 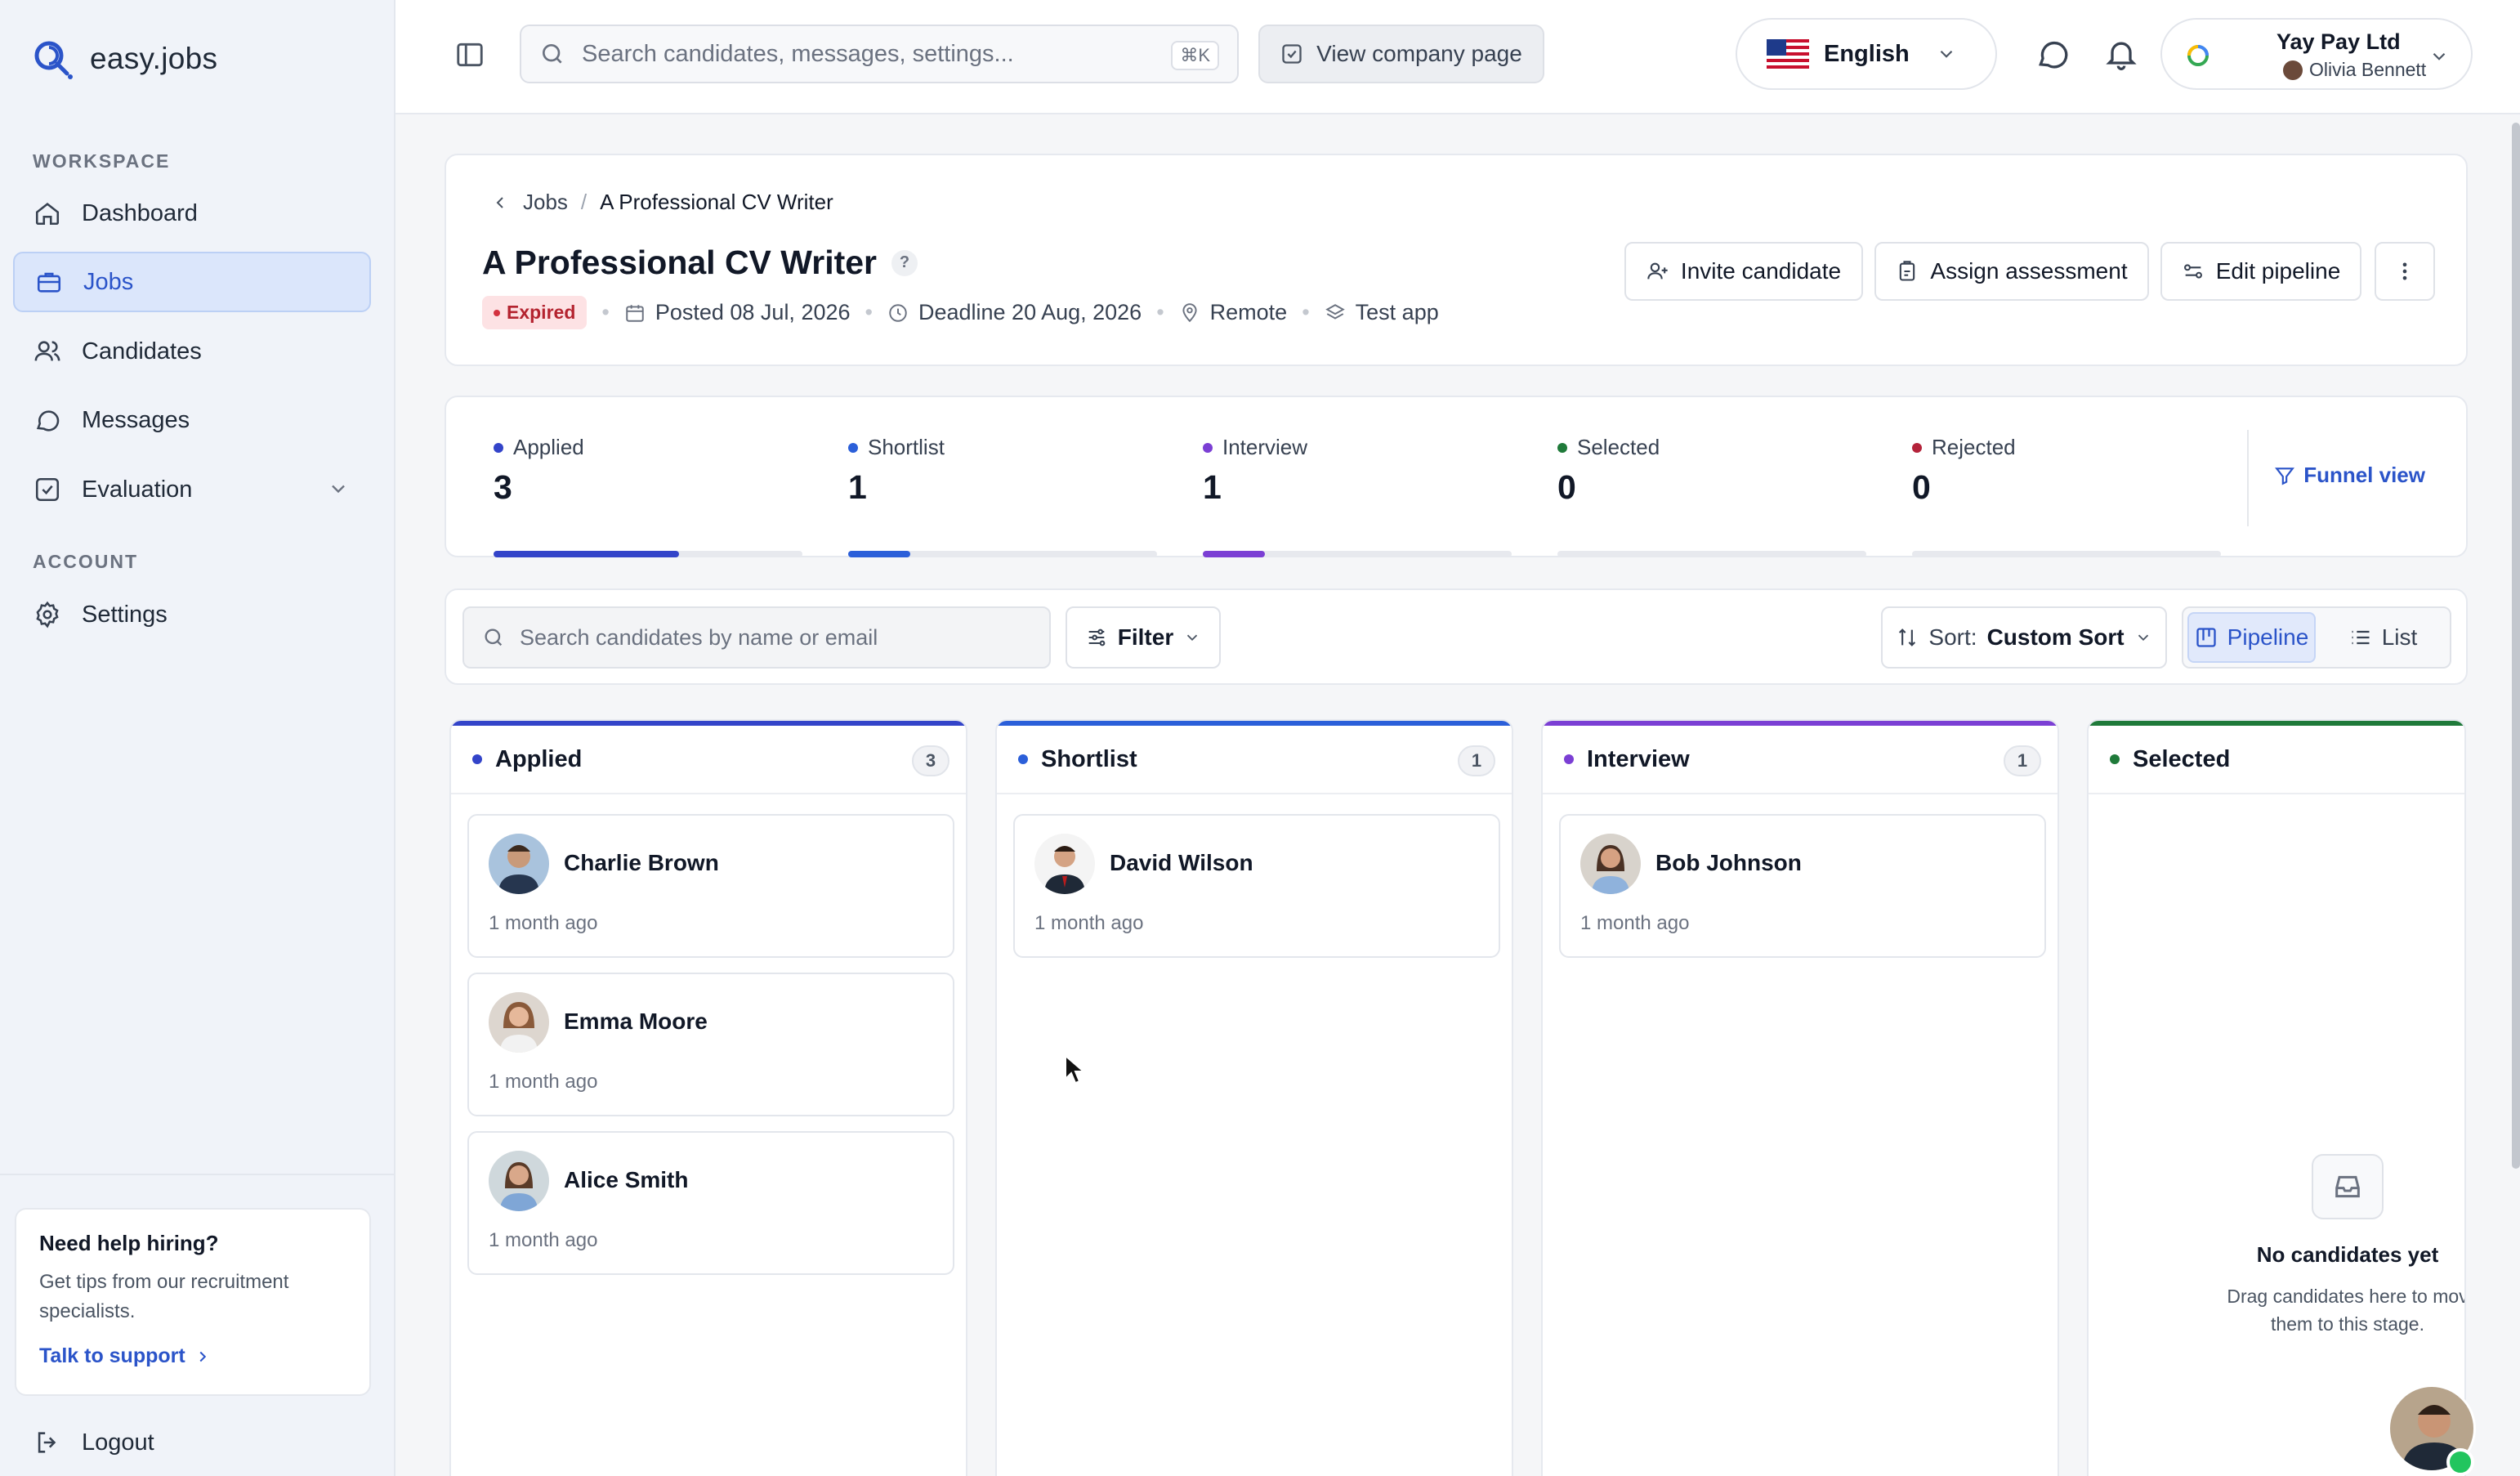 What do you see at coordinates (1382, 312) in the screenshot?
I see `job-app: Test app` at bounding box center [1382, 312].